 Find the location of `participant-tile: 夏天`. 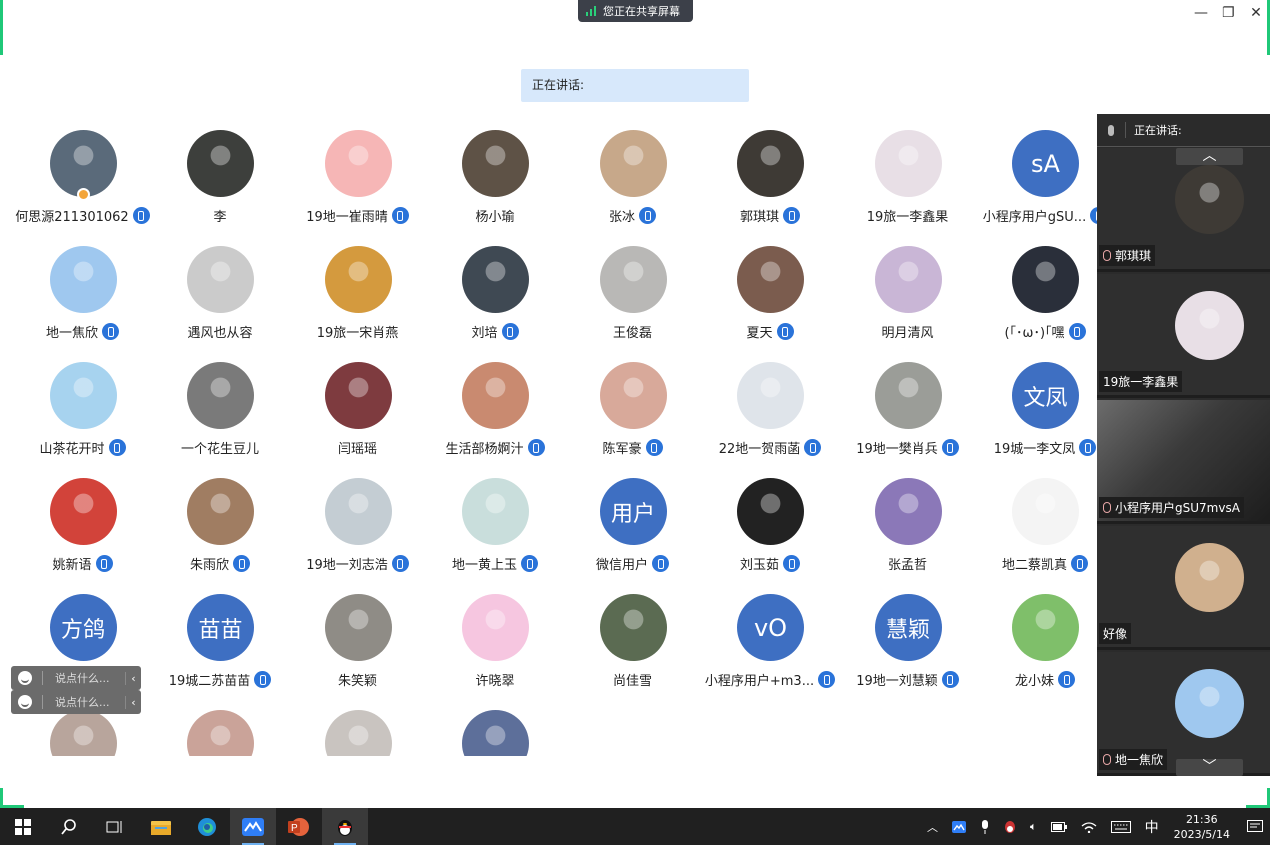

participant-tile: 夏天 is located at coordinates (770, 302).